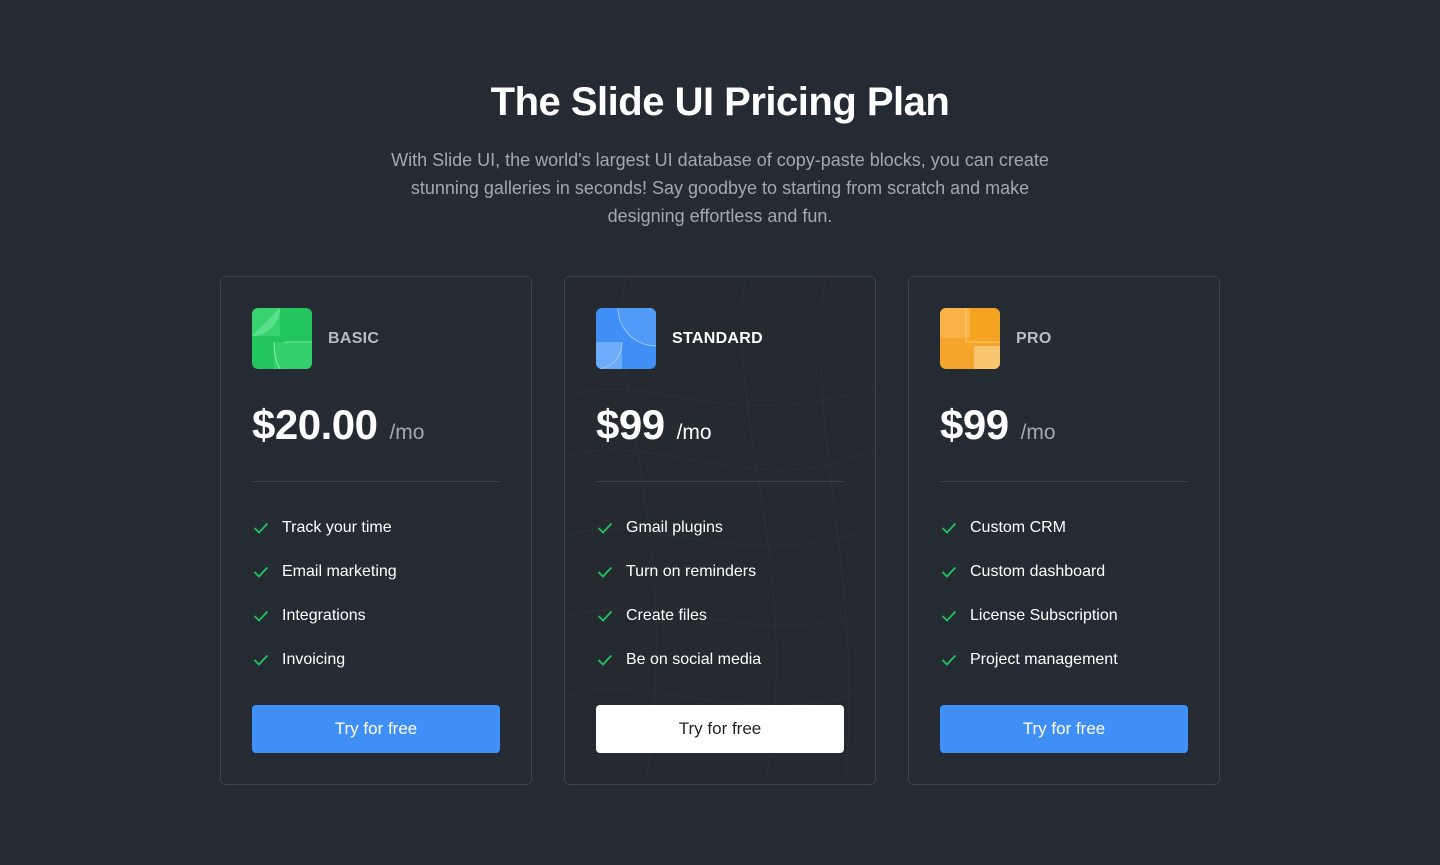 The width and height of the screenshot is (1440, 865). What do you see at coordinates (315, 424) in the screenshot?
I see `plan-price: $20.00` at bounding box center [315, 424].